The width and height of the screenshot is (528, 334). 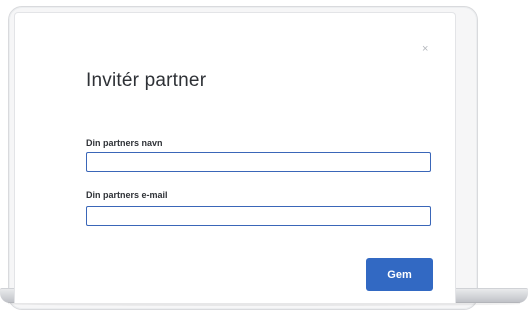 What do you see at coordinates (399, 274) in the screenshot?
I see `save-button: Gem` at bounding box center [399, 274].